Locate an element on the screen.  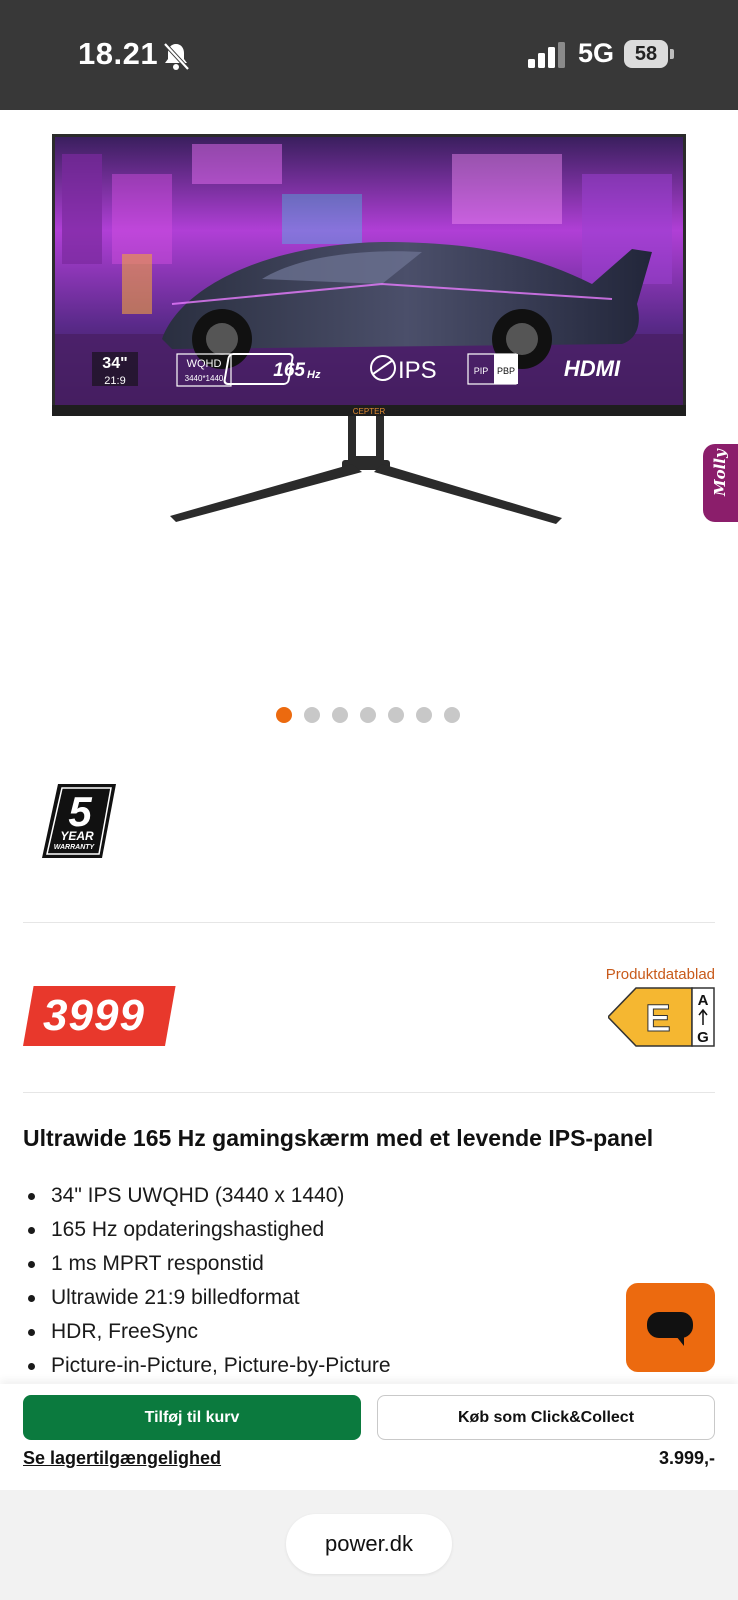
signal-icon is located at coordinates (546, 55).